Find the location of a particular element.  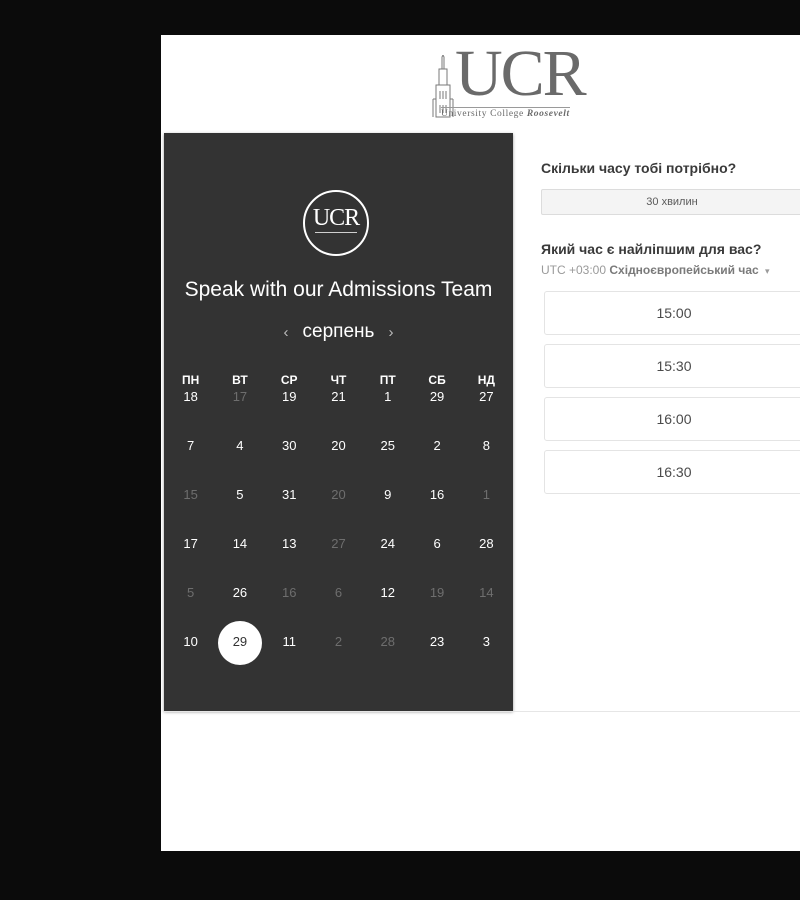

time-slot: 16:30 is located at coordinates (672, 472).